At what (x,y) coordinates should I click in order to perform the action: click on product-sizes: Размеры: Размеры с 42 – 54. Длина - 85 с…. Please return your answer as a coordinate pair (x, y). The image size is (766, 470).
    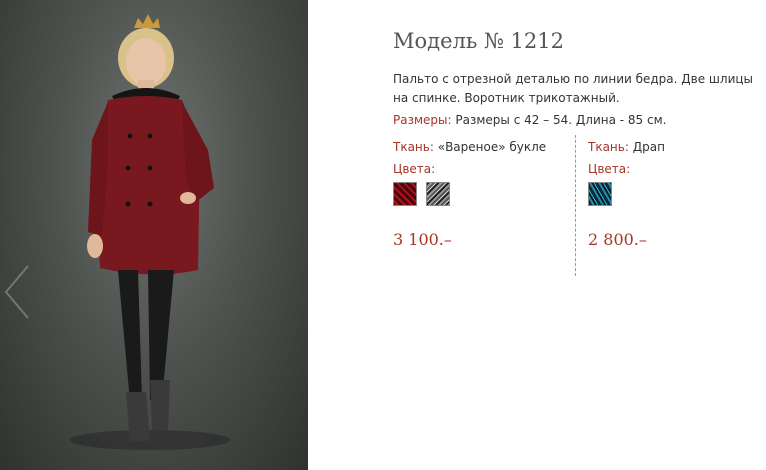
    Looking at the image, I should click on (529, 120).